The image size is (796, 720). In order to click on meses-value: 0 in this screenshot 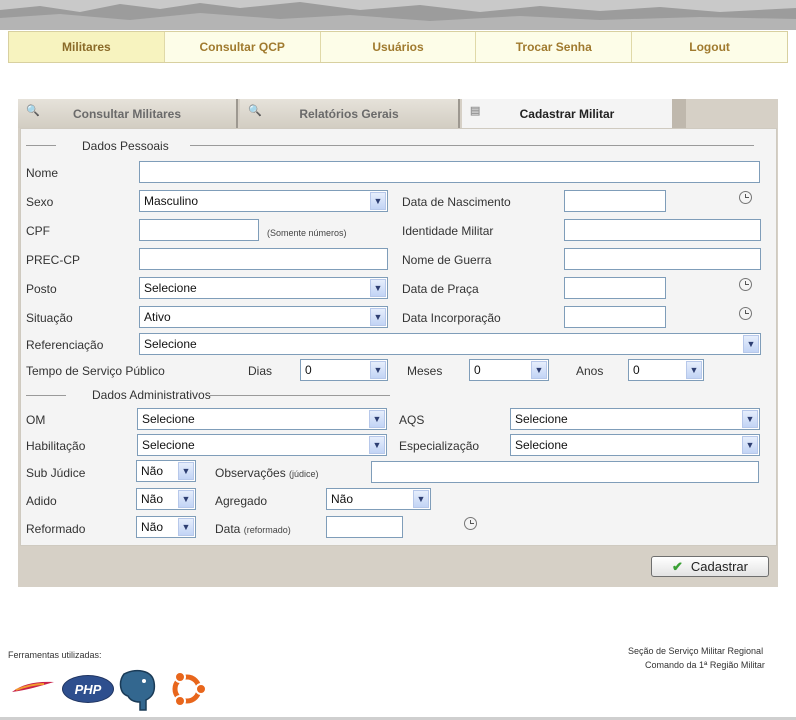, I will do `click(477, 370)`.